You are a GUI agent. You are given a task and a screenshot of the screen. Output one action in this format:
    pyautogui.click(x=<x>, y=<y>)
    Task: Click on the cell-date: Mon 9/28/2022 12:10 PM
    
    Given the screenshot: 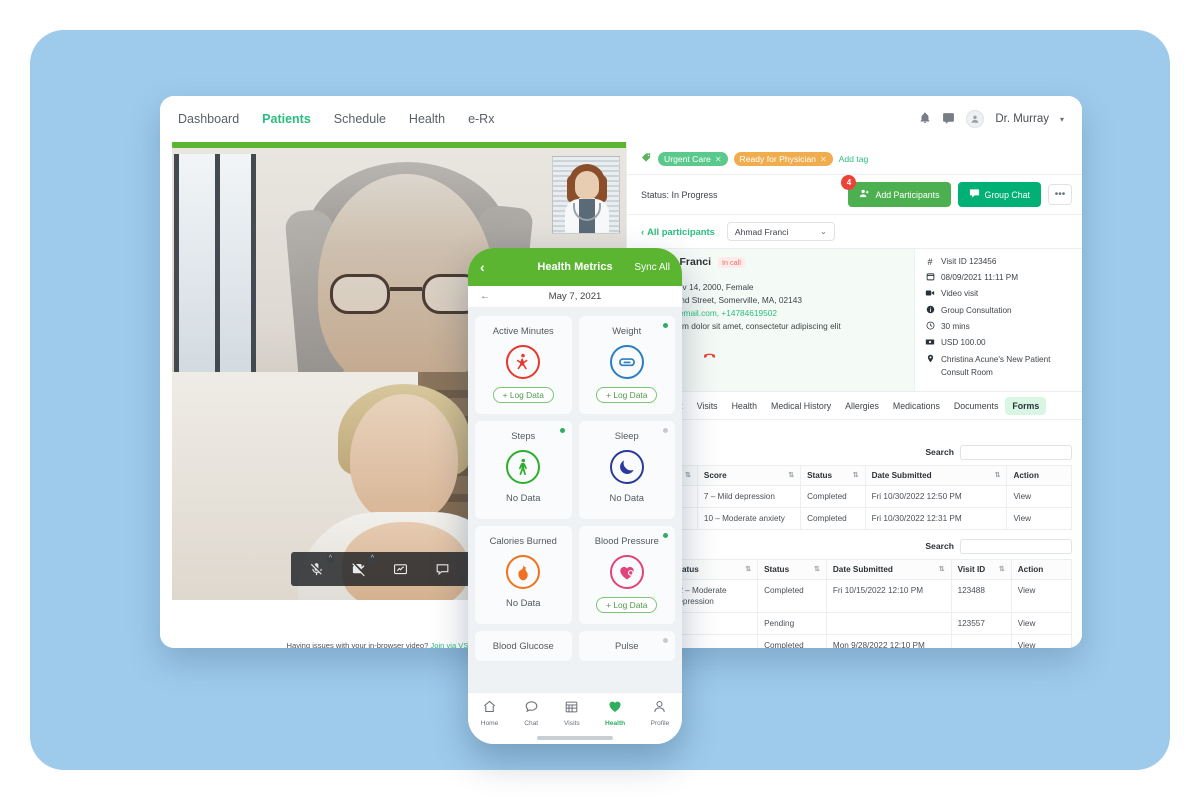 What is the action you would take?
    pyautogui.click(x=888, y=640)
    